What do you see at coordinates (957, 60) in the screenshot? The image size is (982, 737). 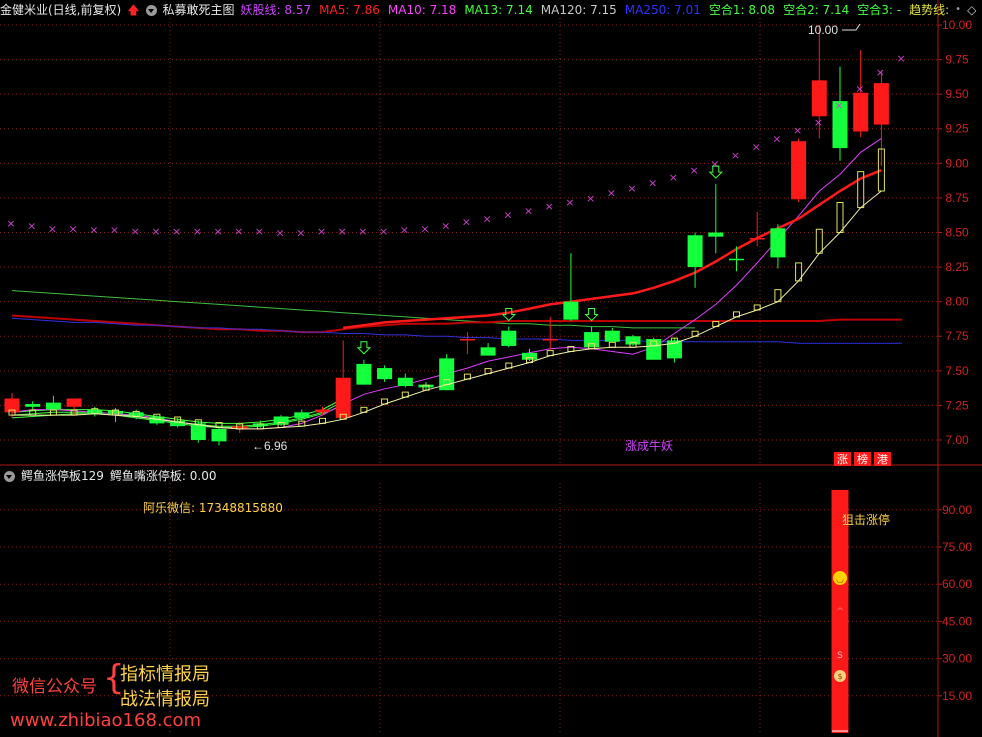 I see `price-tick-label: 9.75` at bounding box center [957, 60].